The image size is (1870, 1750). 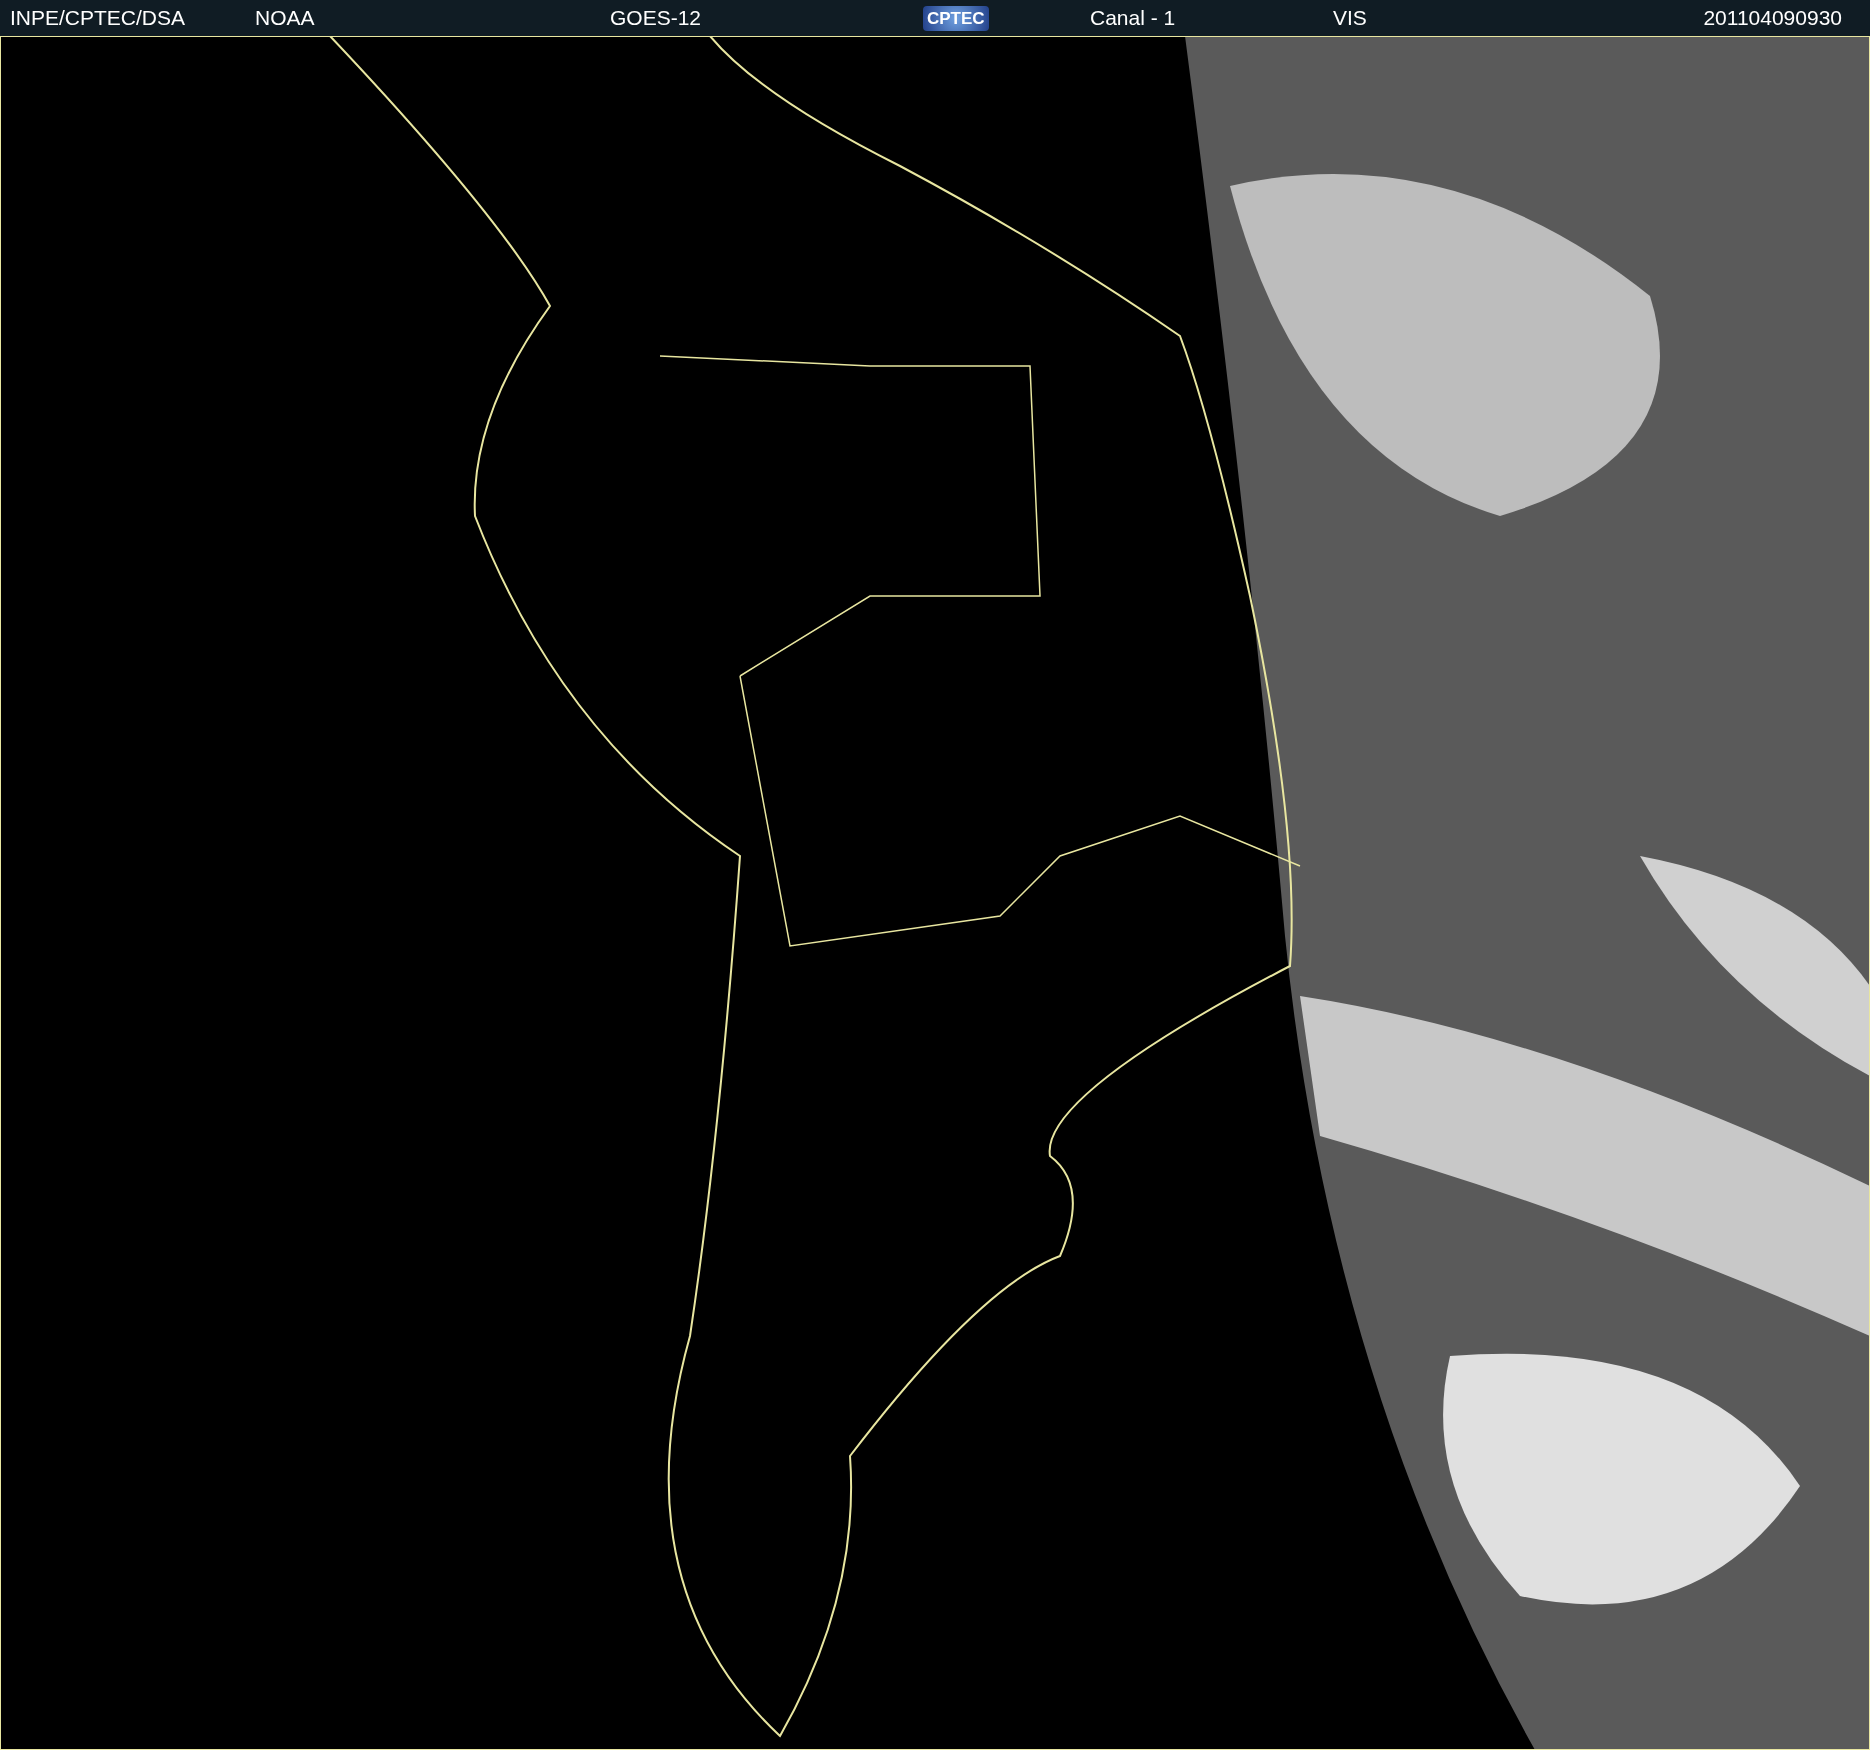 What do you see at coordinates (656, 18) in the screenshot?
I see `satellite-label: GOES-12` at bounding box center [656, 18].